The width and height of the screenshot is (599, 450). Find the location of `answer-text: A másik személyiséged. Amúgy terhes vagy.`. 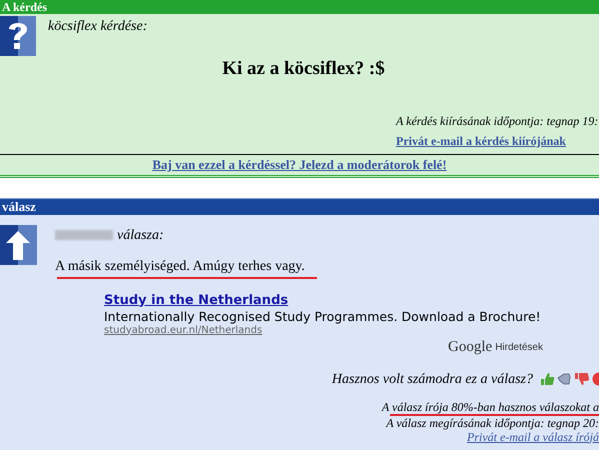

answer-text: A másik személyiséged. Amúgy terhes vagy. is located at coordinates (180, 267).